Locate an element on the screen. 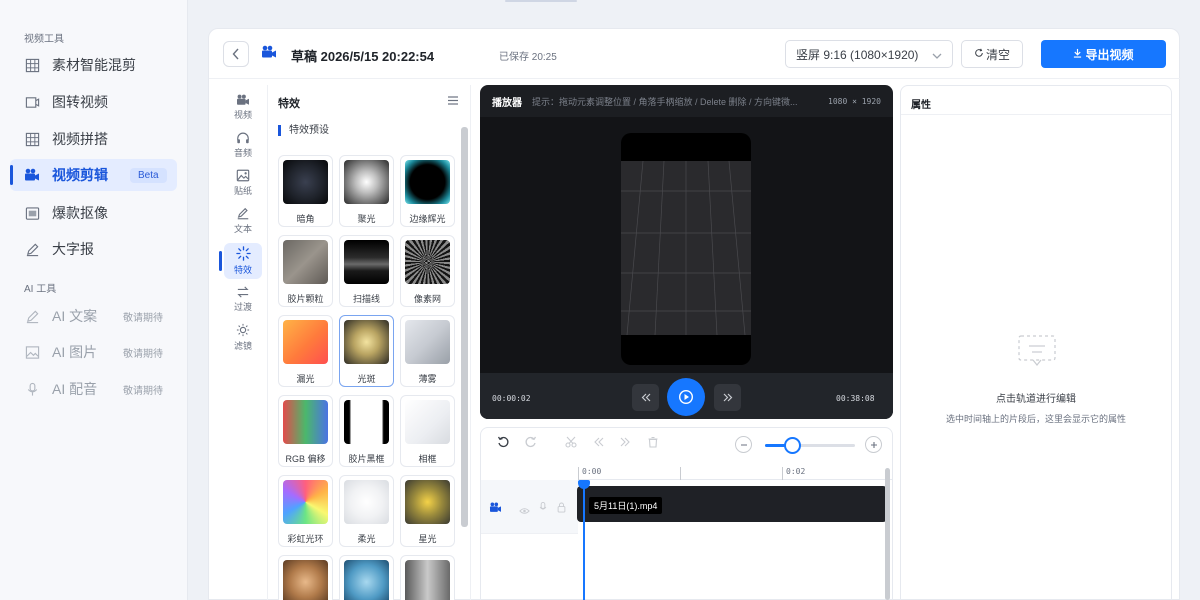 This screenshot has height=600, width=1200. effect-card-metal is located at coordinates (427, 577).